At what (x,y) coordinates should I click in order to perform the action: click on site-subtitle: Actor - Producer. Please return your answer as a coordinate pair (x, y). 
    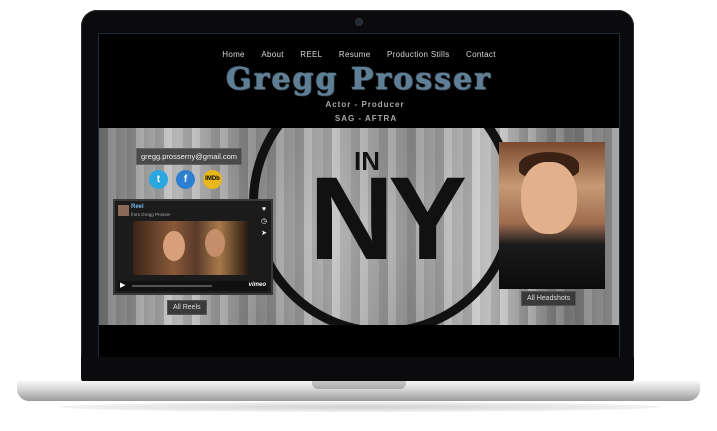
    Looking at the image, I should click on (365, 104).